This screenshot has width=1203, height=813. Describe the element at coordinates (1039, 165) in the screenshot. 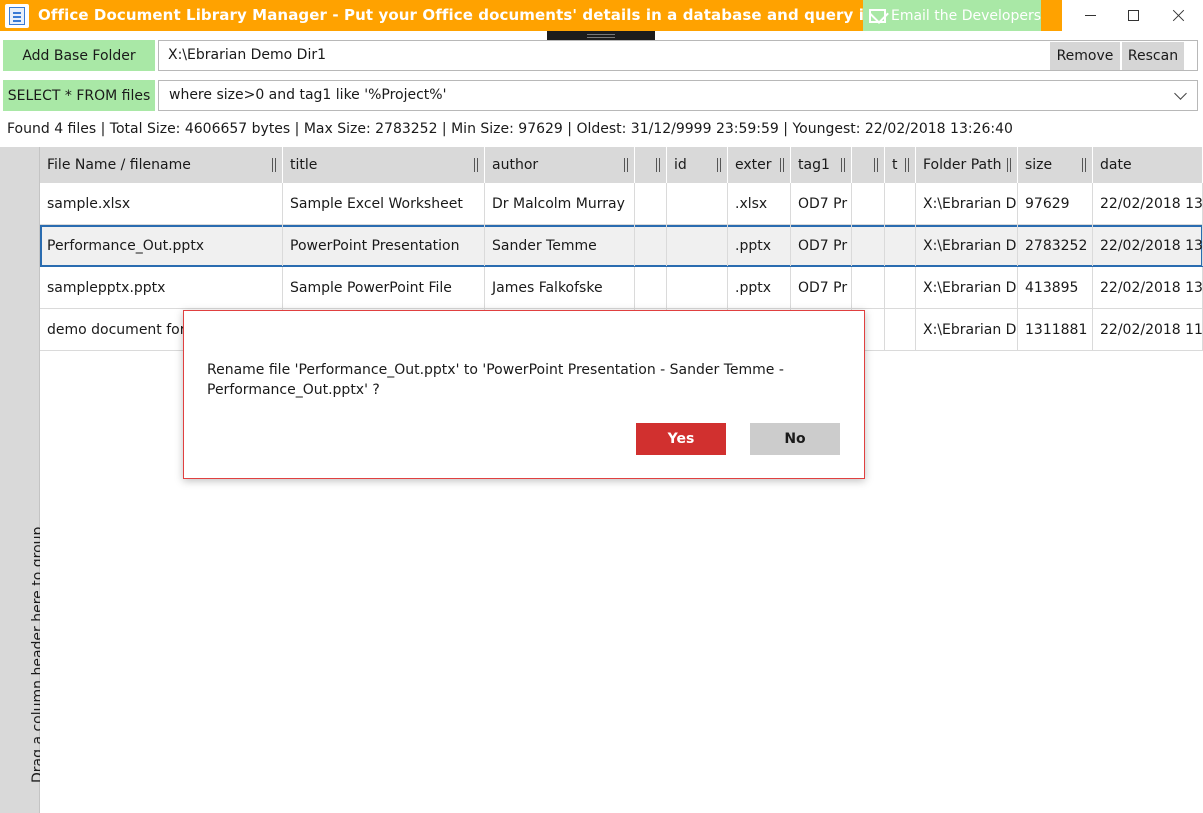

I see `header-label: size` at that location.